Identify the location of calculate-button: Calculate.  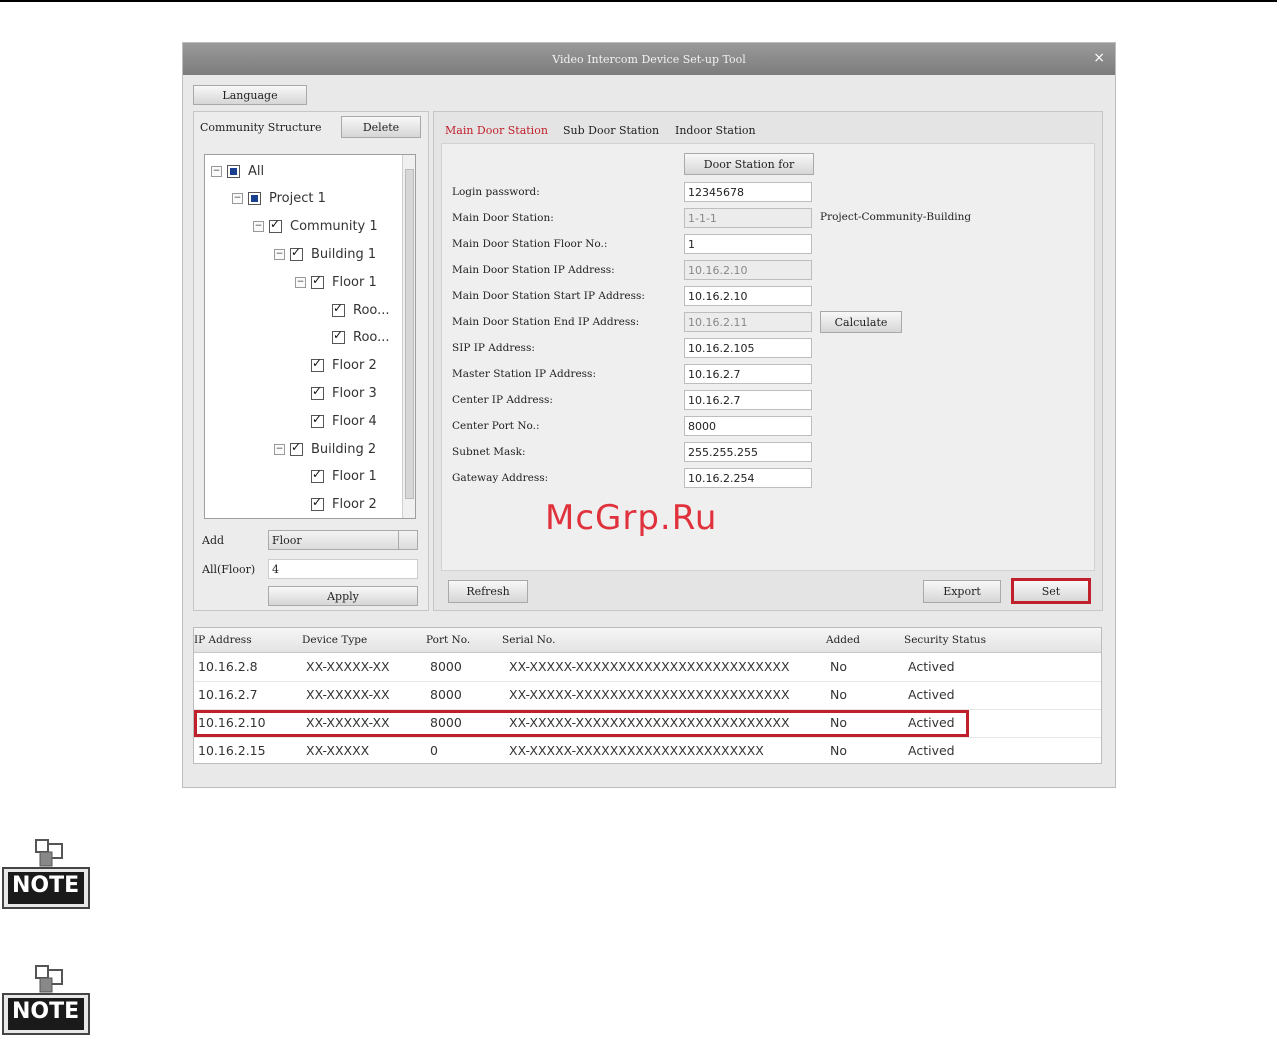
(861, 322).